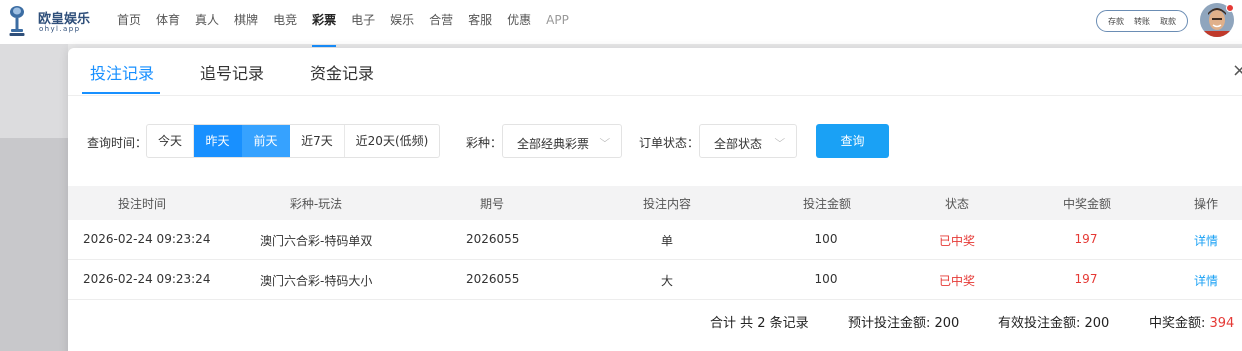  Describe the element at coordinates (342, 72) in the screenshot. I see `tab-fund-records: 资金记录` at that location.